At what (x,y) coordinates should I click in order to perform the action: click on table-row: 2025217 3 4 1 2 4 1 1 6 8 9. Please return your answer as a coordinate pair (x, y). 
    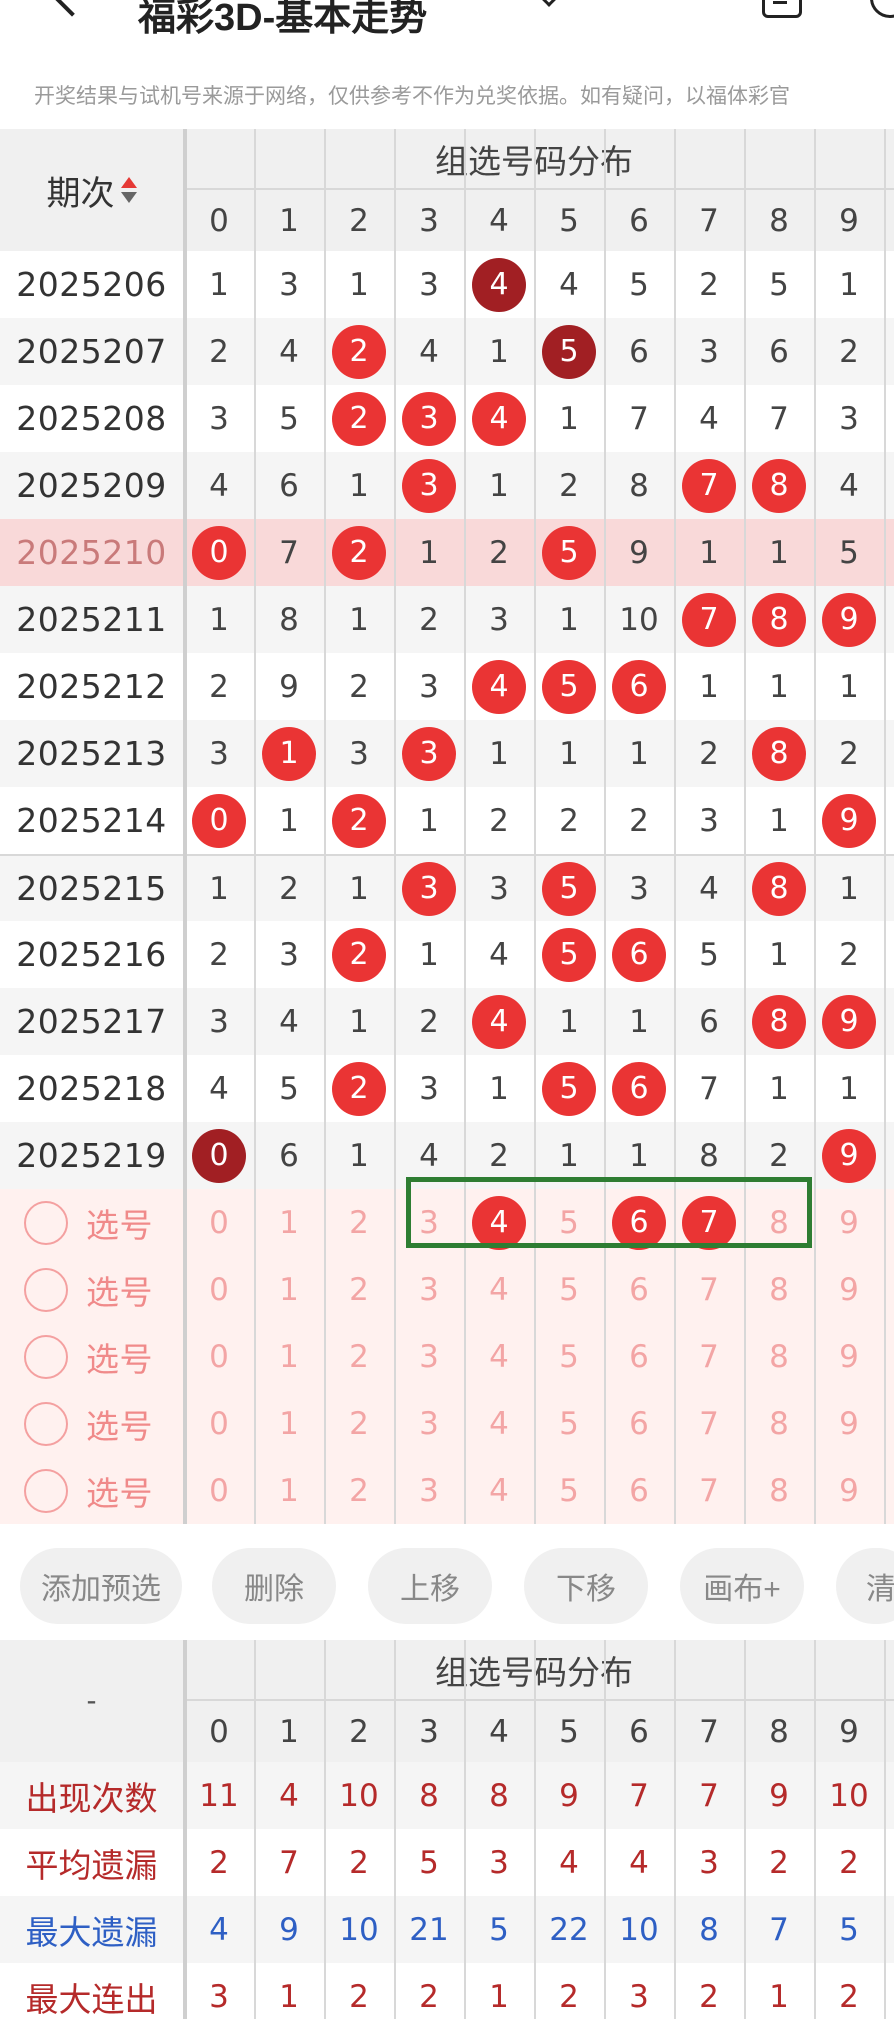
    Looking at the image, I should click on (447, 1021).